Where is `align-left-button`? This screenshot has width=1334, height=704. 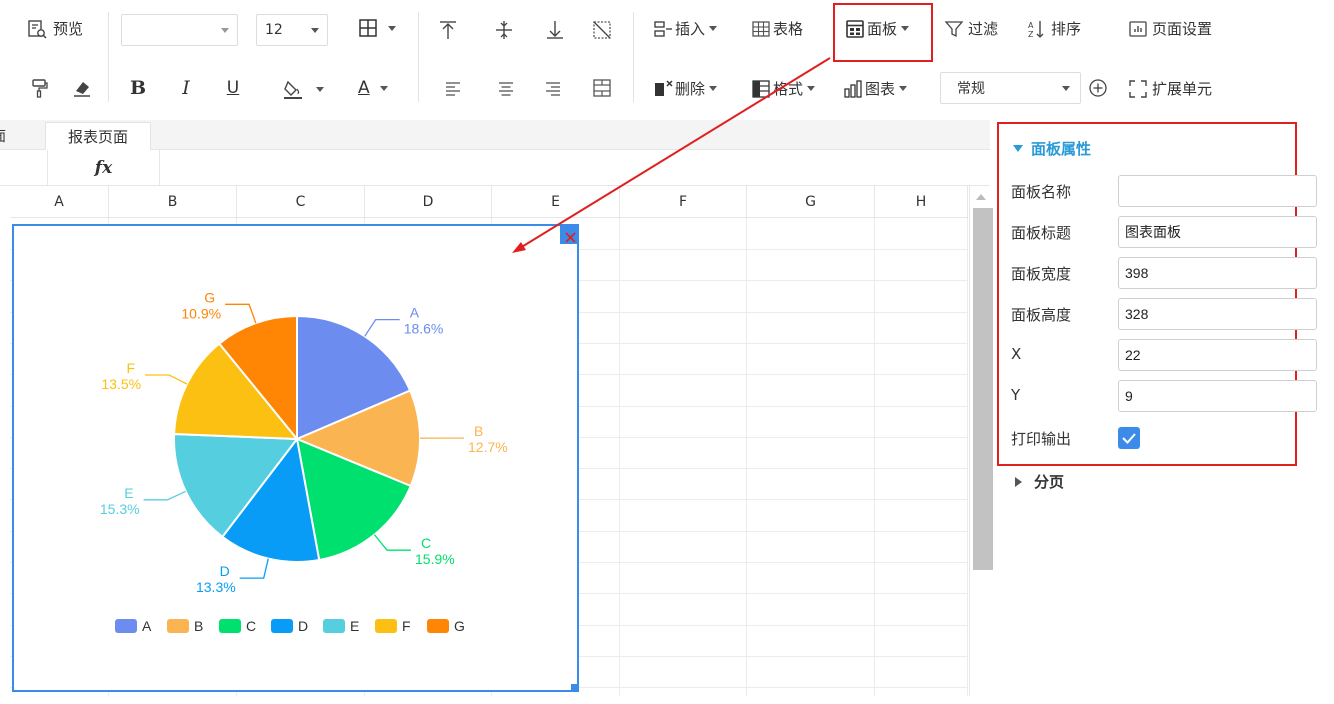 align-left-button is located at coordinates (453, 88).